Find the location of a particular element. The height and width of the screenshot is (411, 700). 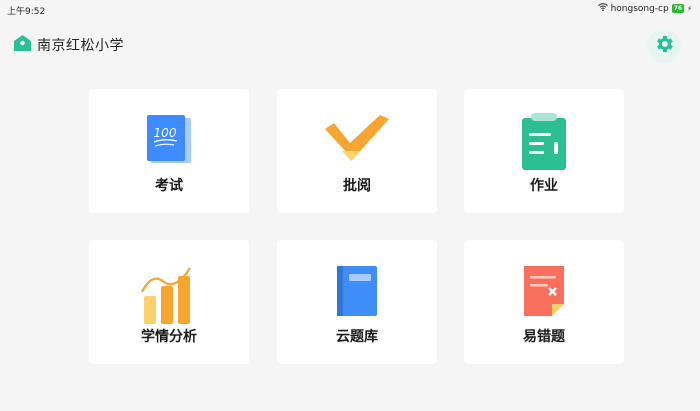

tile-label: 学情分析 is located at coordinates (169, 337).